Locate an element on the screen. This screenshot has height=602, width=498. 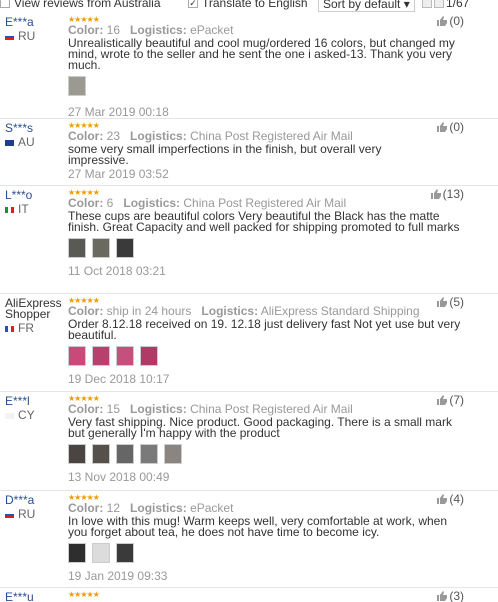
flag-it-icon is located at coordinates (9, 209).